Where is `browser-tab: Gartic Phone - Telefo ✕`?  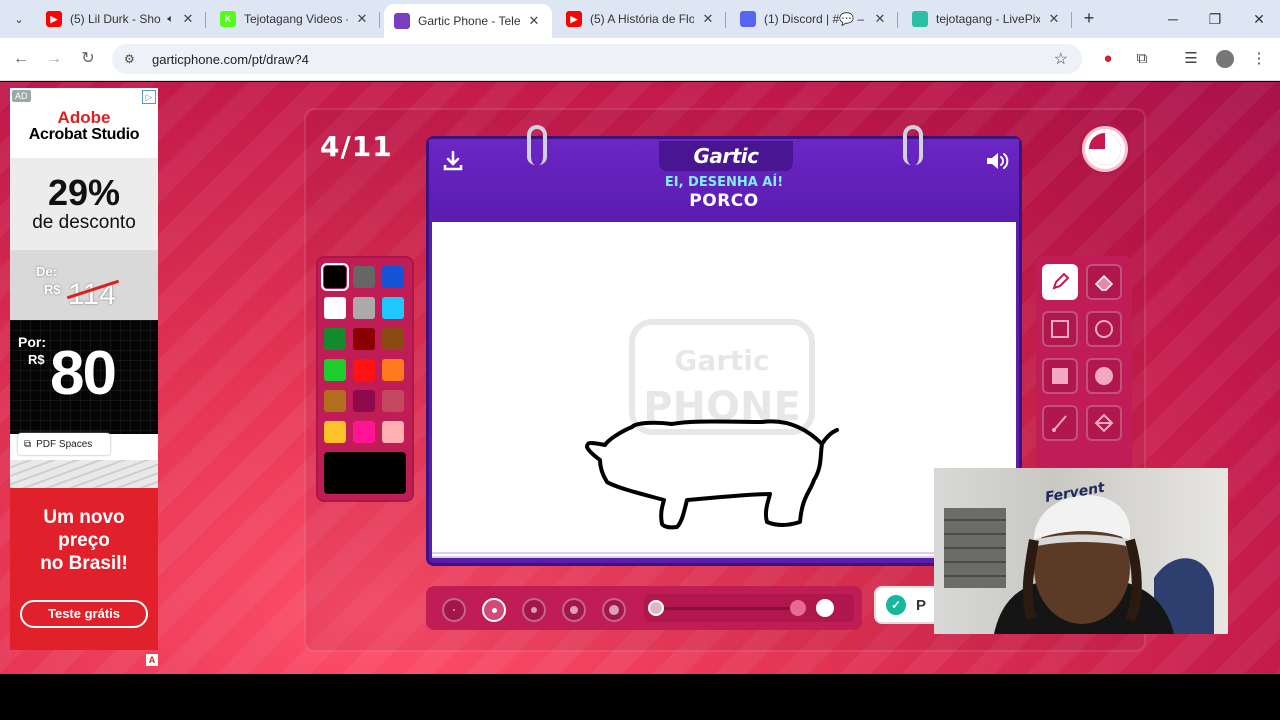
browser-tab: Gartic Phone - Telefo ✕ is located at coordinates (468, 21).